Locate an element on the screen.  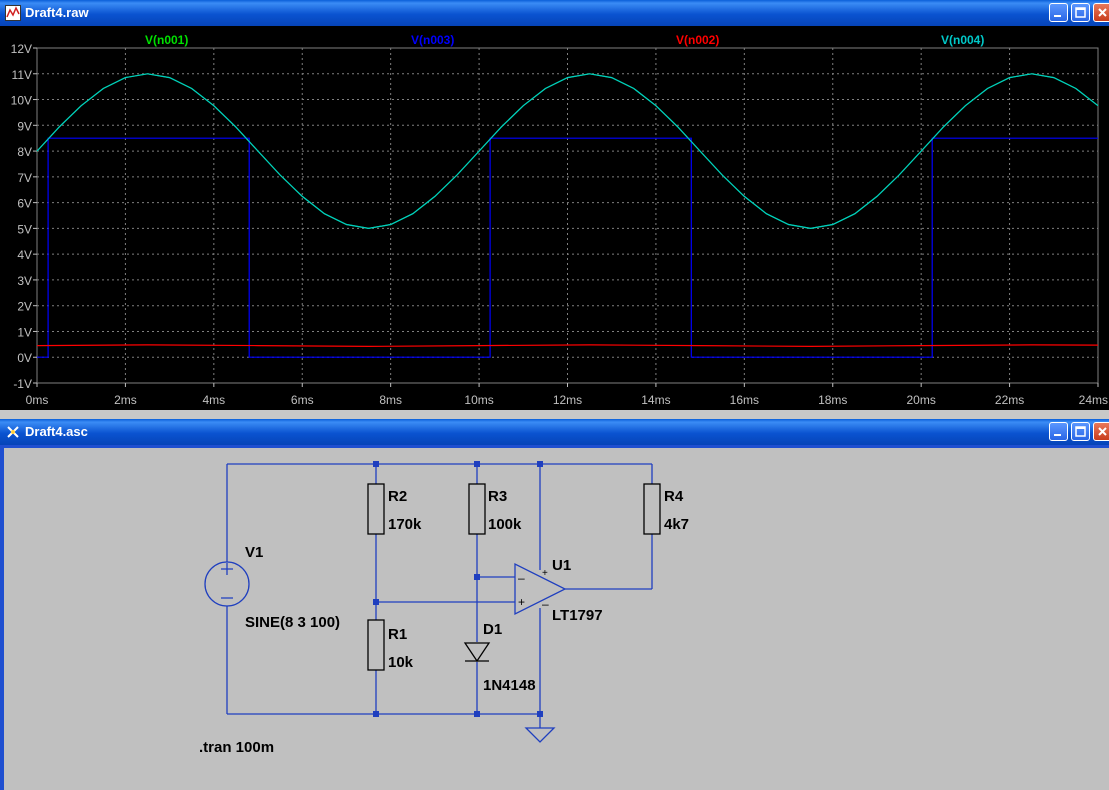
y-tick-label: 2V is located at coordinates (24, 307).